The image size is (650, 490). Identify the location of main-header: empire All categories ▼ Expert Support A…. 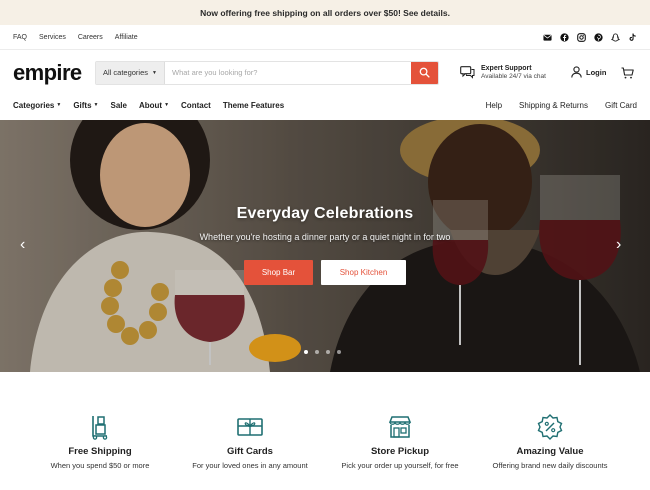
(325, 72).